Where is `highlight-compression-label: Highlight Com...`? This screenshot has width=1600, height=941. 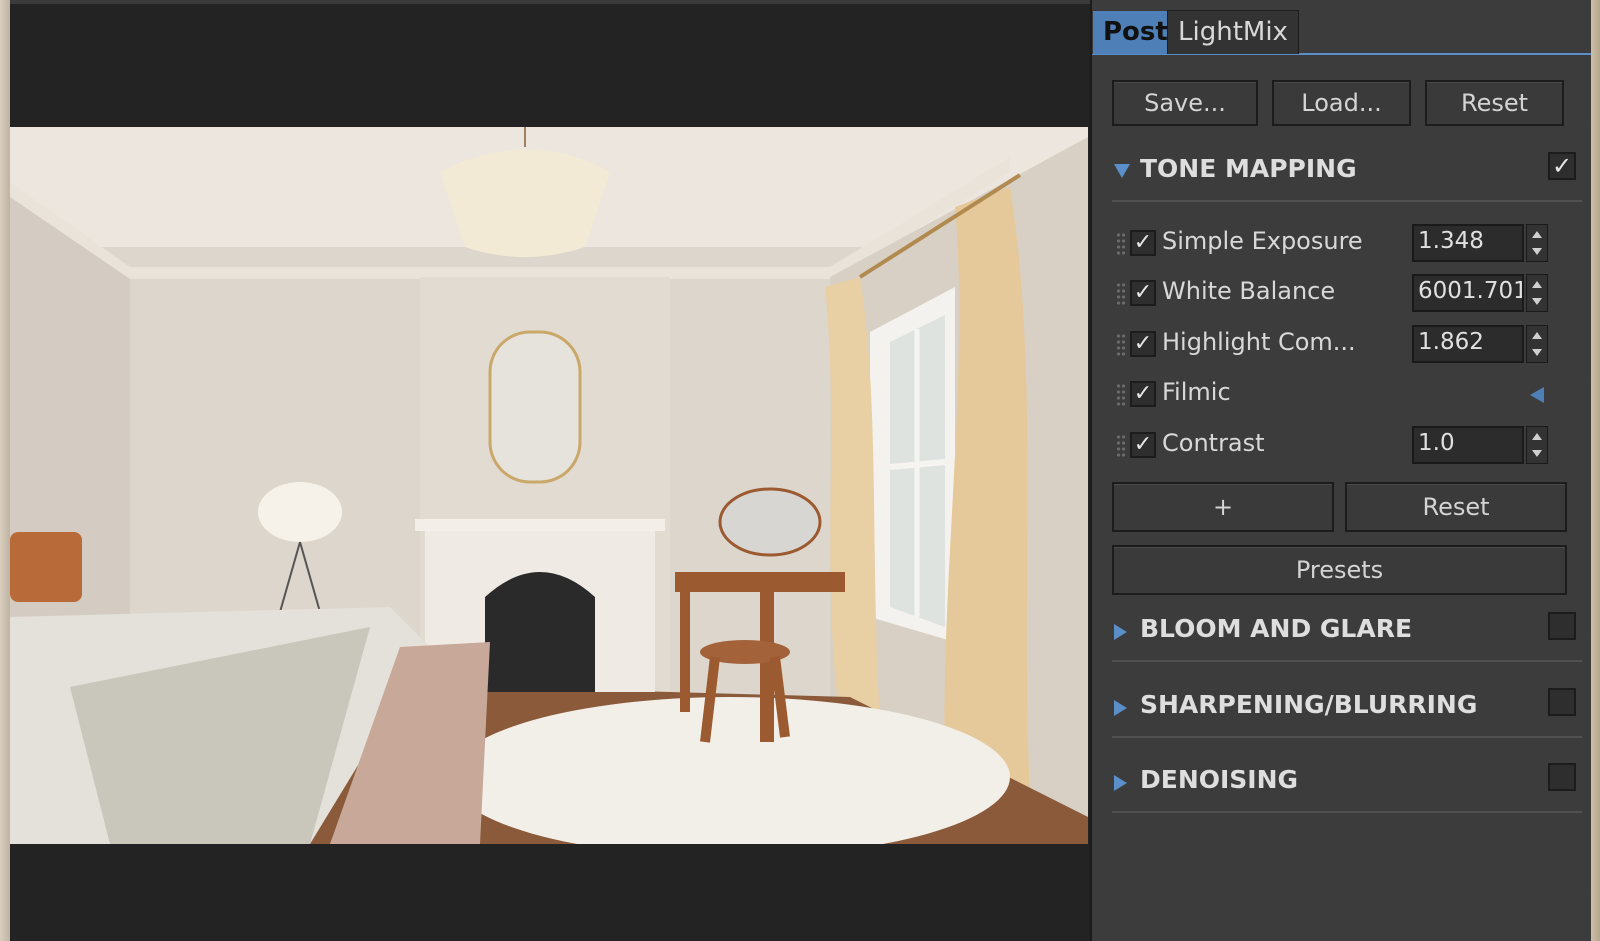 highlight-compression-label: Highlight Com... is located at coordinates (1259, 342).